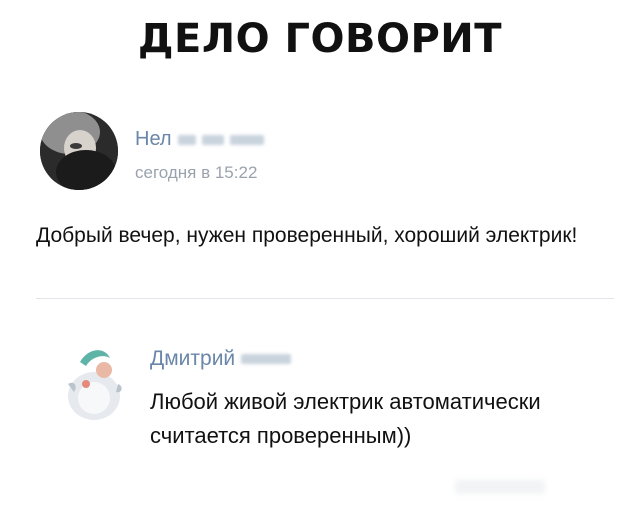  I want to click on post-author-avatar, so click(79, 151).